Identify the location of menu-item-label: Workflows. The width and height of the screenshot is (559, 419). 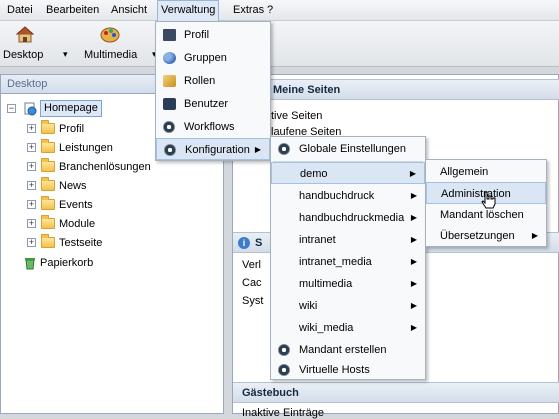
(209, 127).